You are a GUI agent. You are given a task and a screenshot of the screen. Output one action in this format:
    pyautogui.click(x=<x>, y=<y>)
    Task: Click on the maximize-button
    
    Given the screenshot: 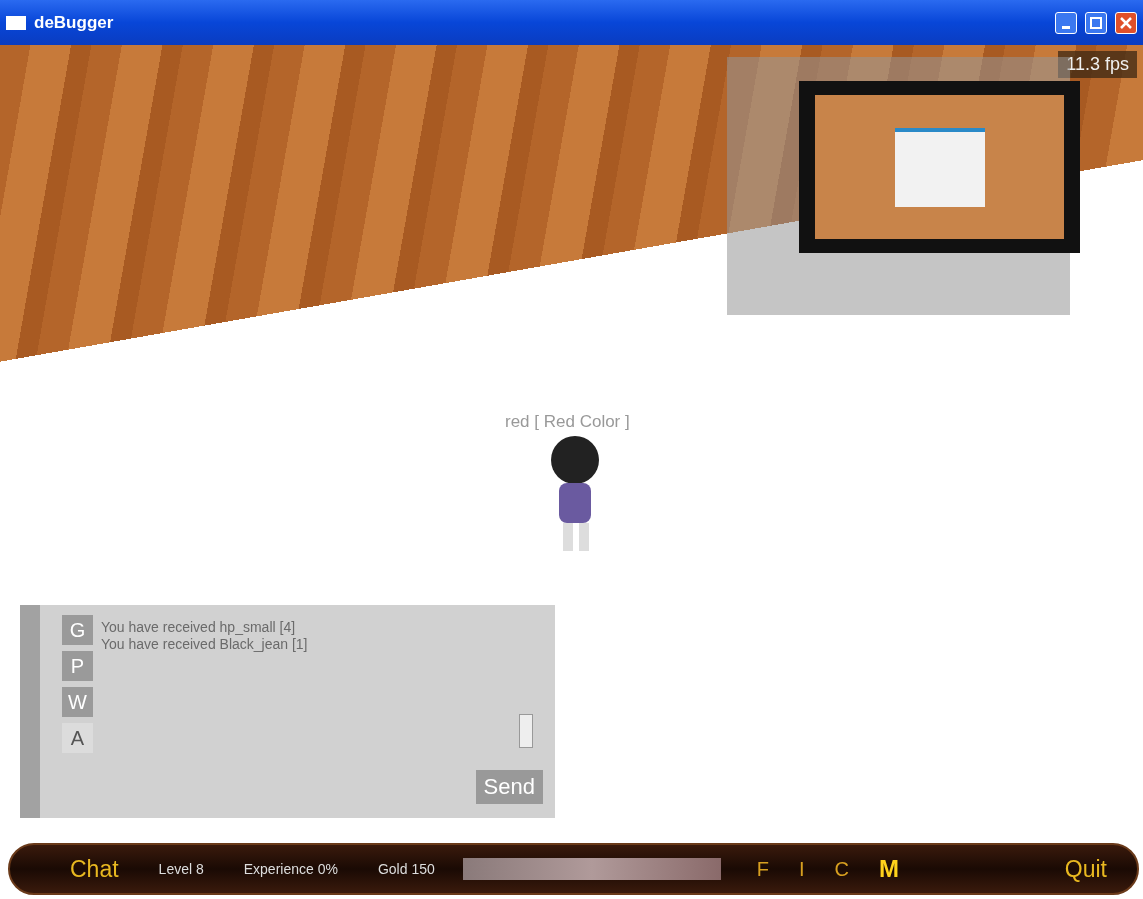 What is the action you would take?
    pyautogui.click(x=1096, y=22)
    